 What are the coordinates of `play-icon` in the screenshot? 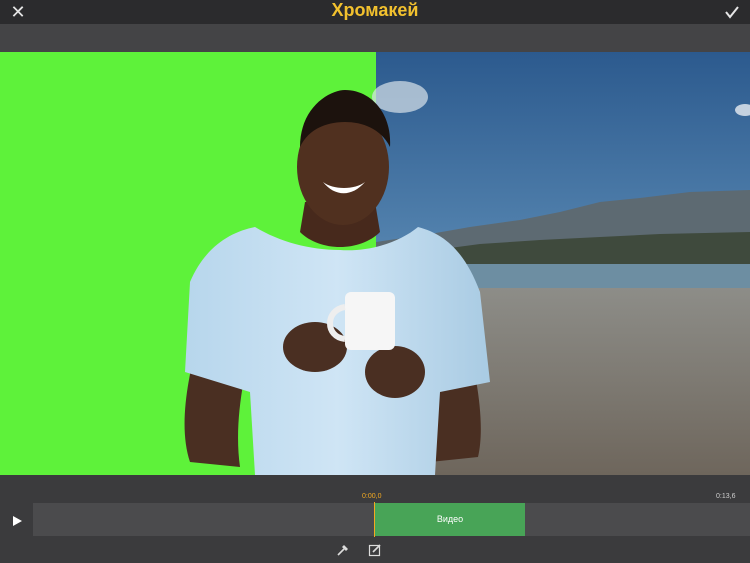 It's located at (17, 521).